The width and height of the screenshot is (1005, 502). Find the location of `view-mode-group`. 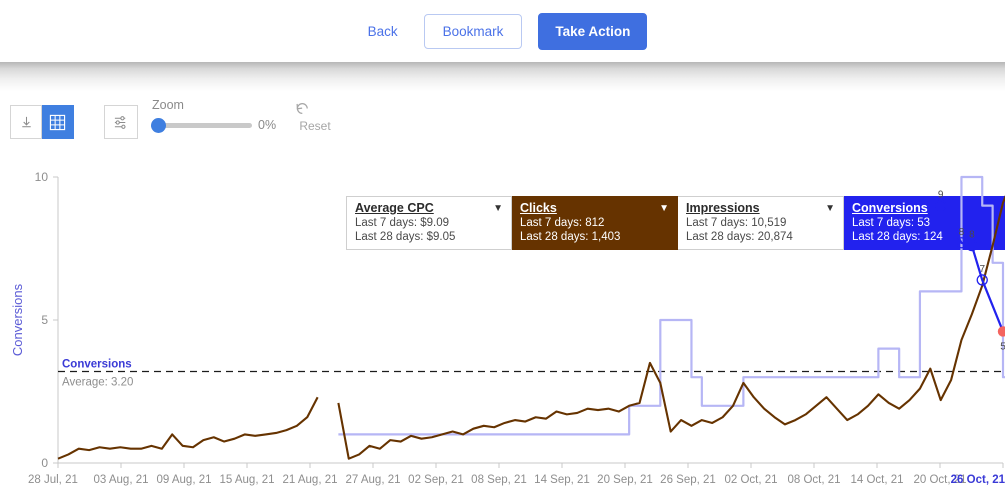

view-mode-group is located at coordinates (42, 122).